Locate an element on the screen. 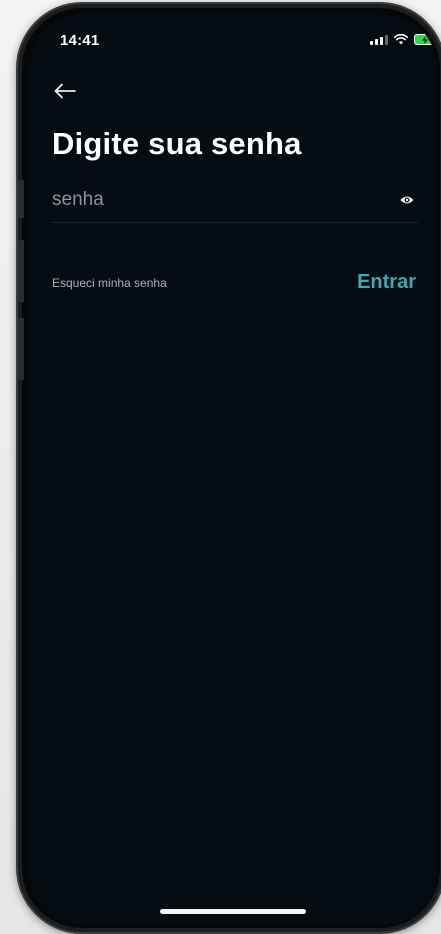 This screenshot has height=934, width=441. toggle-visibility-button is located at coordinates (407, 200).